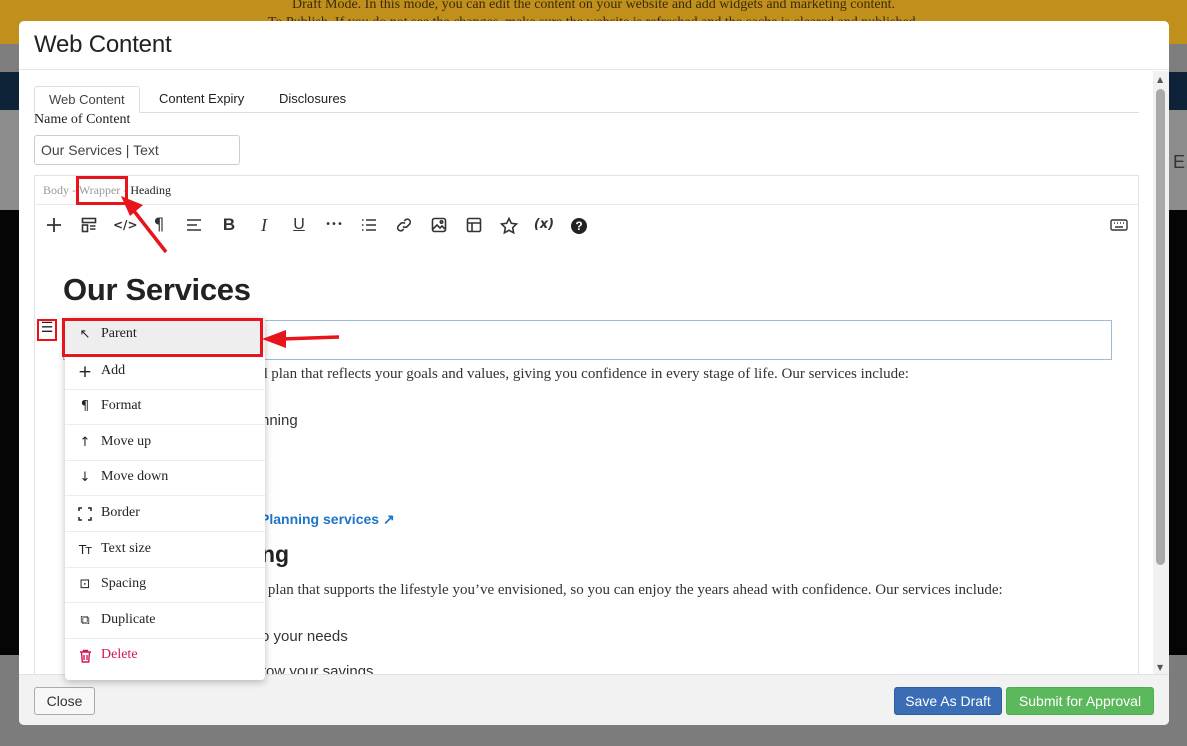 The width and height of the screenshot is (1187, 746). Describe the element at coordinates (230, 272) in the screenshot. I see `annotation-arrows` at that location.